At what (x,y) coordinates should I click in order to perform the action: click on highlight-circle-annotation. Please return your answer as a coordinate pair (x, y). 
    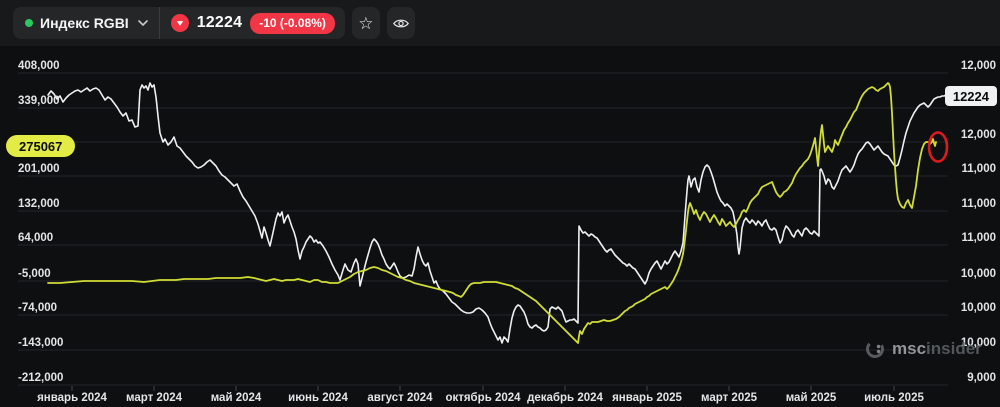
    Looking at the image, I should click on (938, 147).